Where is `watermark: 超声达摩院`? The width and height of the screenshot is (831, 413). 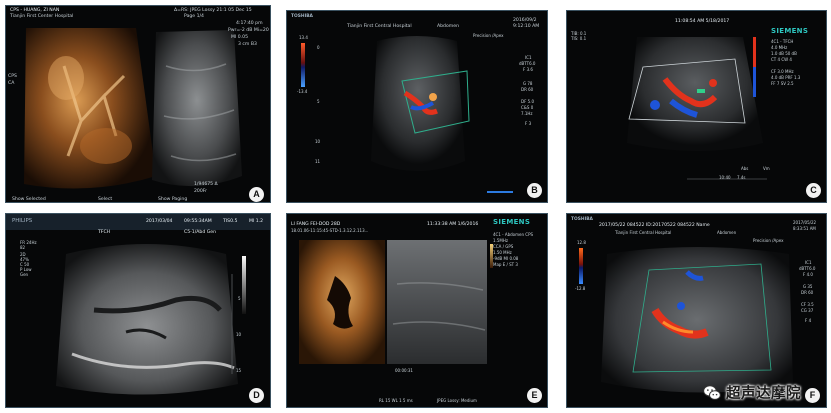 watermark: 超声达摩院 is located at coordinates (751, 392).